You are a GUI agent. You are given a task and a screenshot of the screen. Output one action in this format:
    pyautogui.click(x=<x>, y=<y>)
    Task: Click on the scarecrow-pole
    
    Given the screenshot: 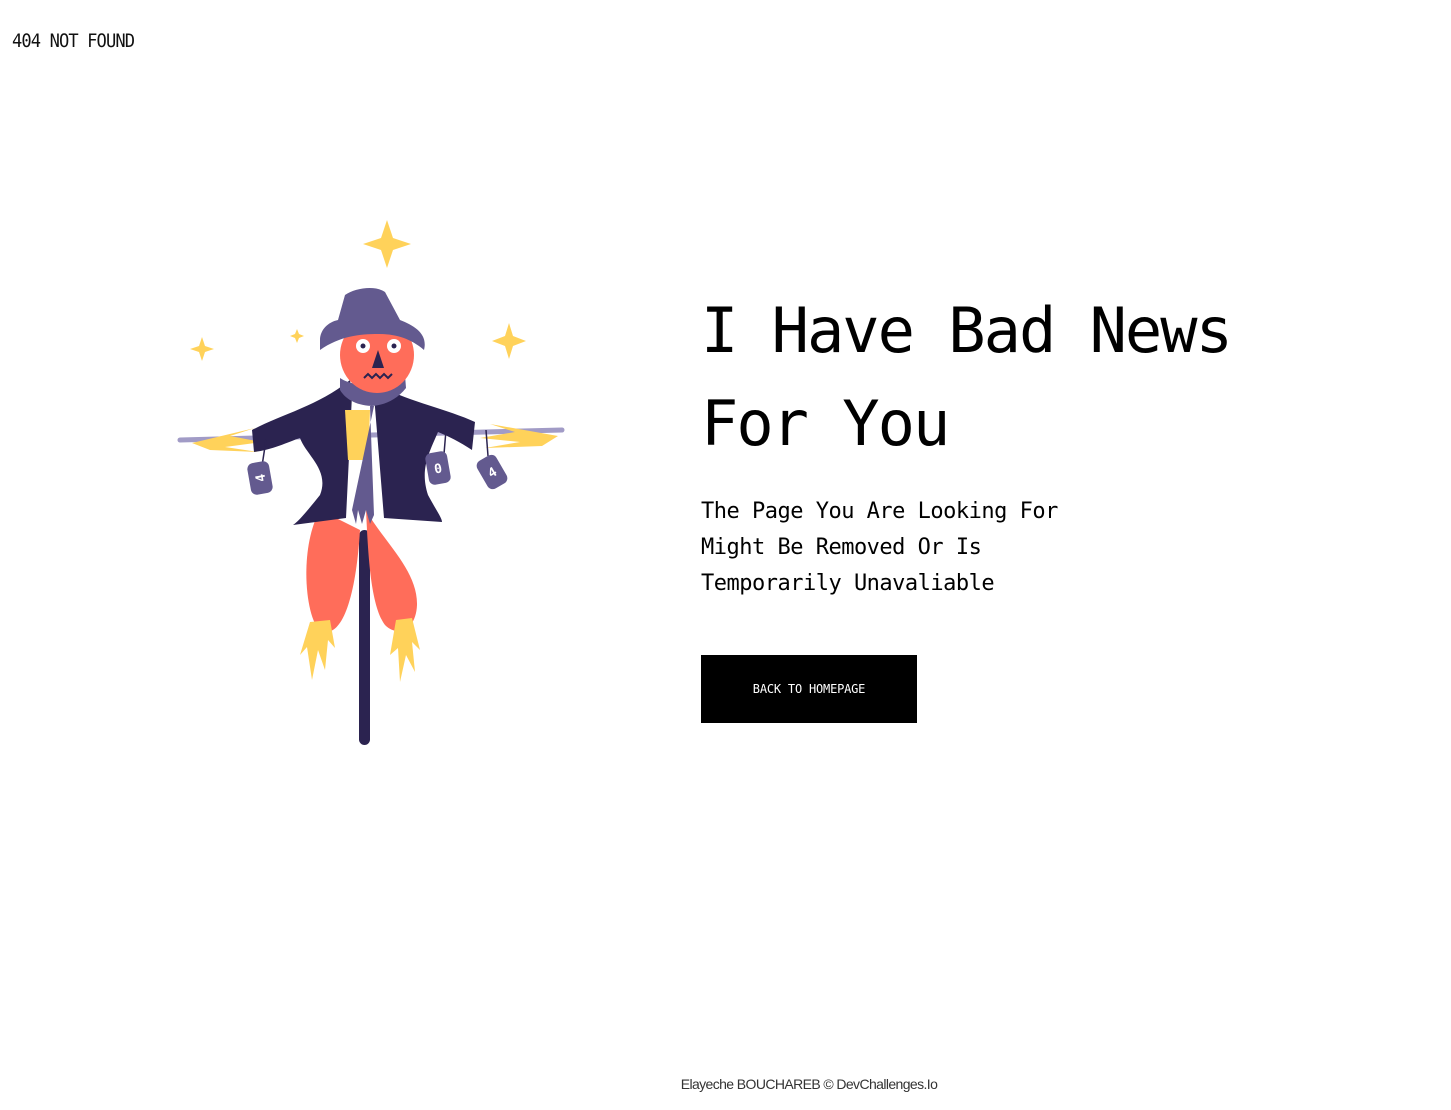 What is the action you would take?
    pyautogui.click(x=364, y=637)
    